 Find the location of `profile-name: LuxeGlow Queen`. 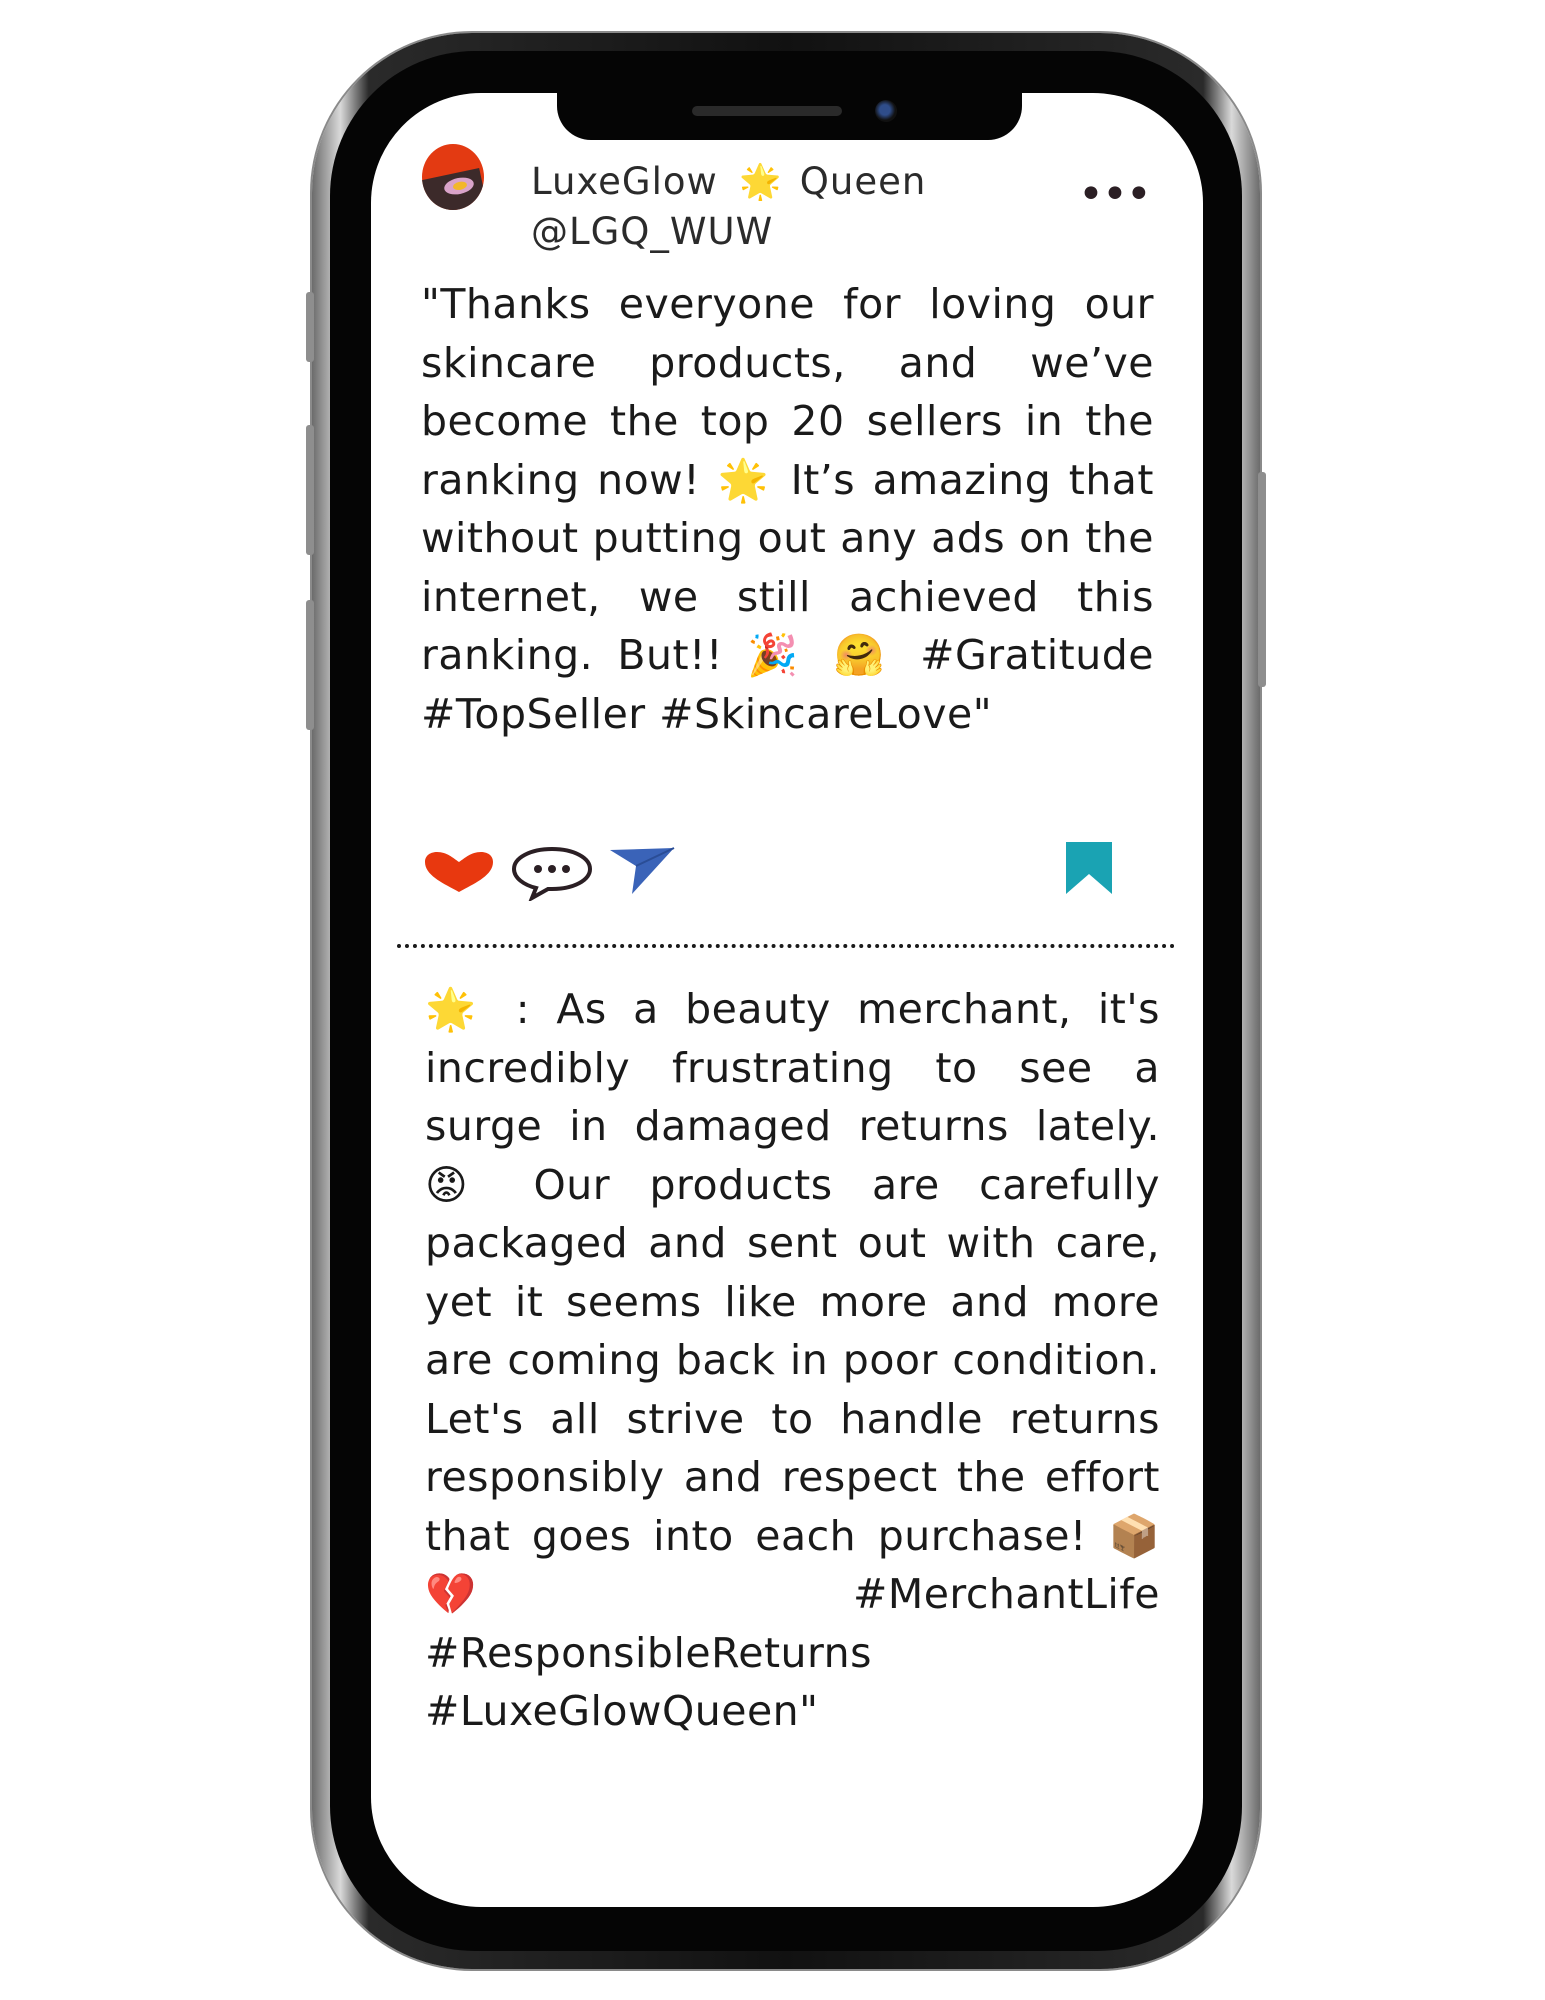

profile-name: LuxeGlow Queen is located at coordinates (728, 181).